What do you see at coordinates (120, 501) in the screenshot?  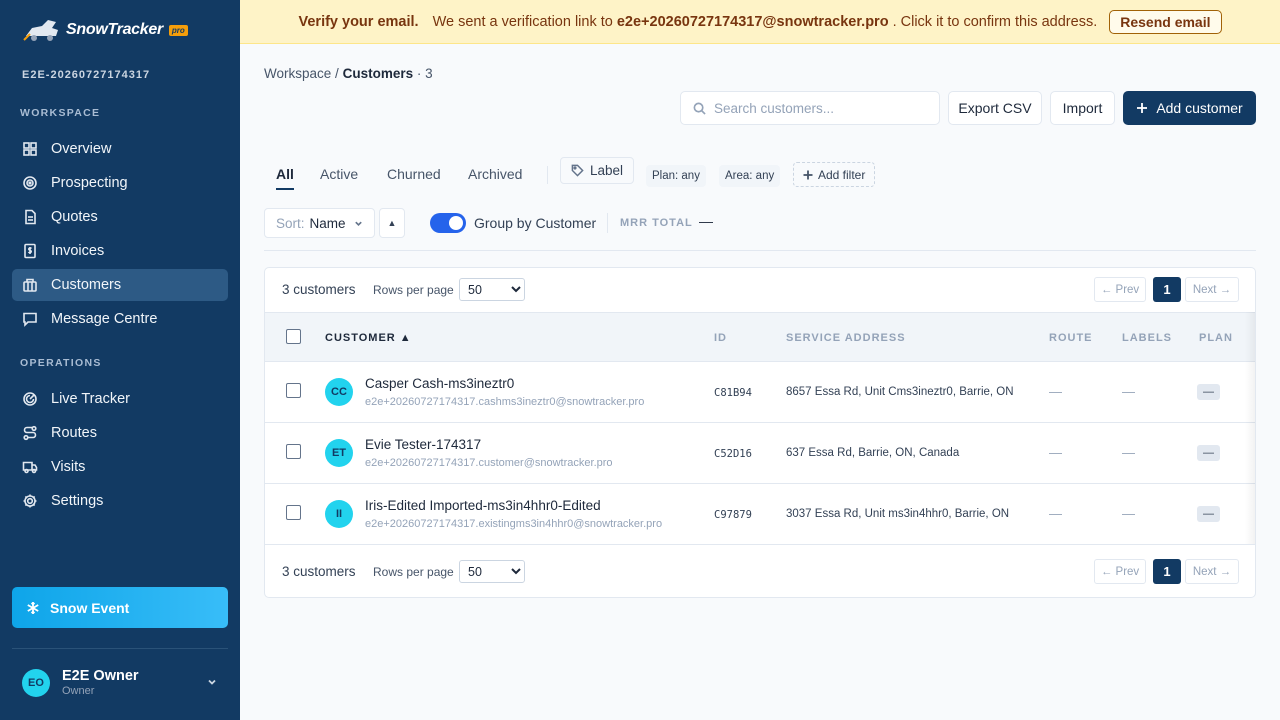 I see `sidebar-item-settings: Settings` at bounding box center [120, 501].